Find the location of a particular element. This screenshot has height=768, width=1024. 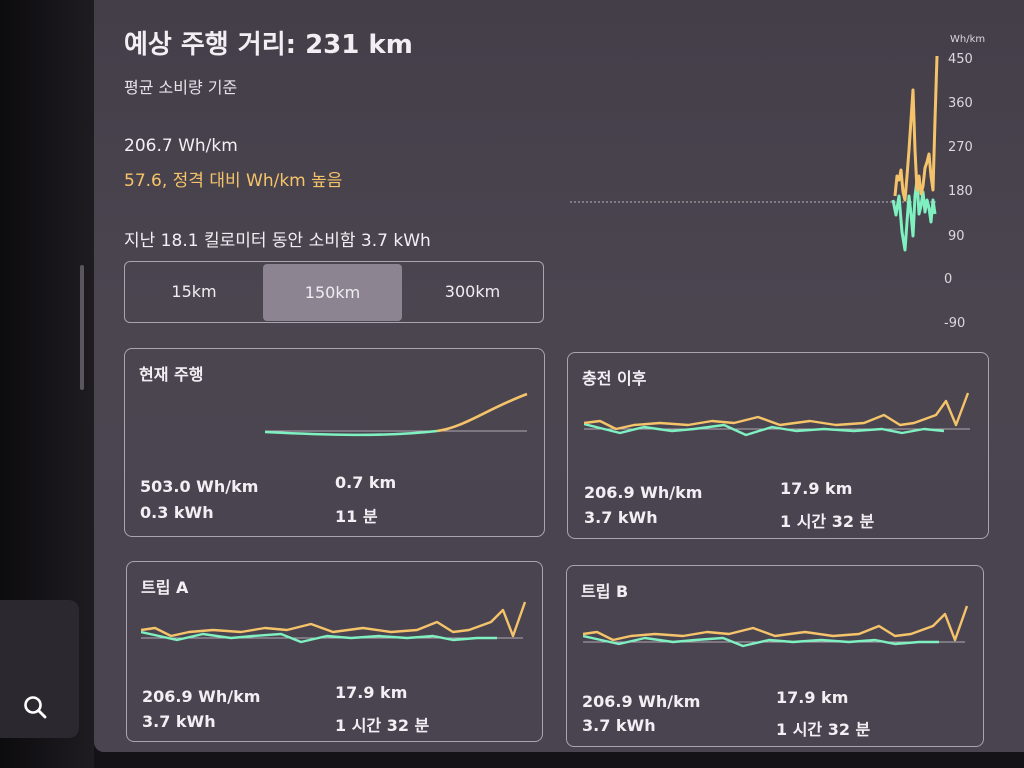

consumption-line-above is located at coordinates (916, 128).